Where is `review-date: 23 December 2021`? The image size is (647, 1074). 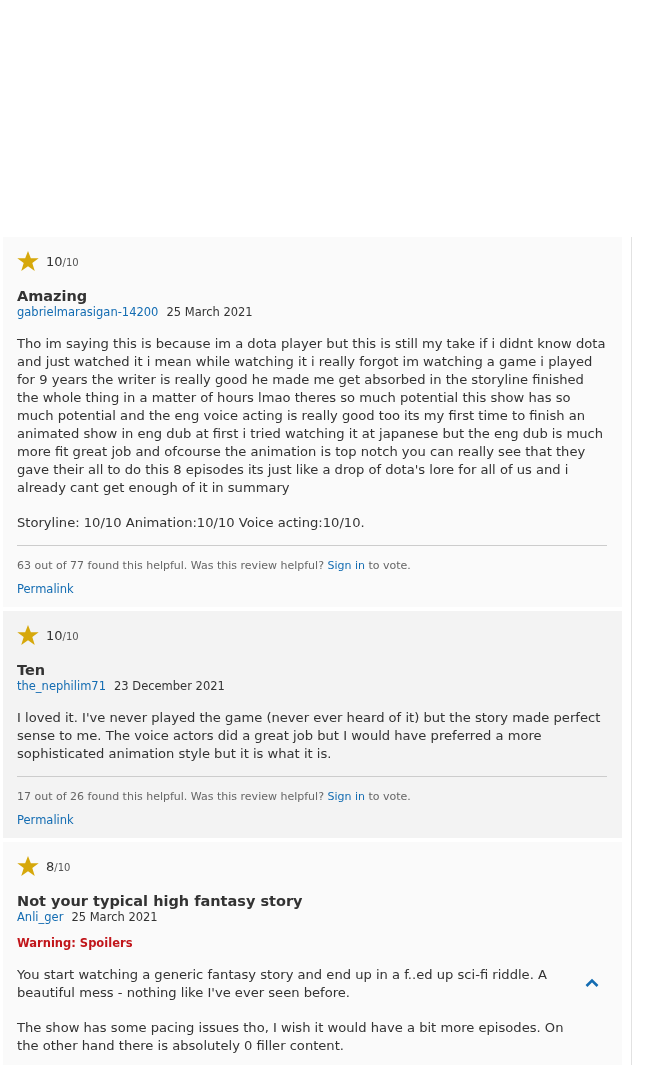
review-date: 23 December 2021 is located at coordinates (169, 686).